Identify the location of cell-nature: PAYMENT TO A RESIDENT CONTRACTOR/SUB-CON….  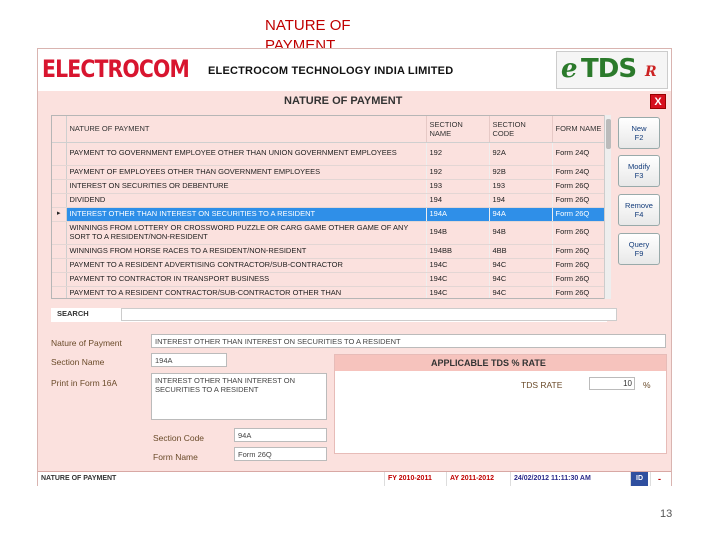
(246, 292).